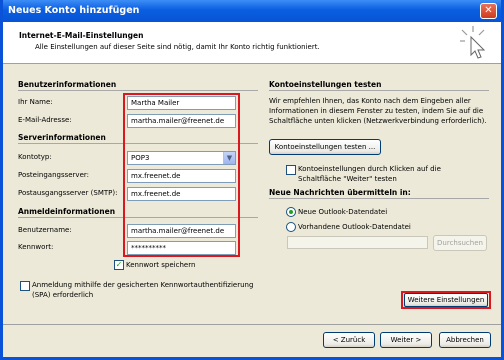 This screenshot has height=360, width=504. Describe the element at coordinates (369, 169) in the screenshot. I see `auto-test-label-line1: Kontoeinstellungen durch Klicken auf die` at that location.